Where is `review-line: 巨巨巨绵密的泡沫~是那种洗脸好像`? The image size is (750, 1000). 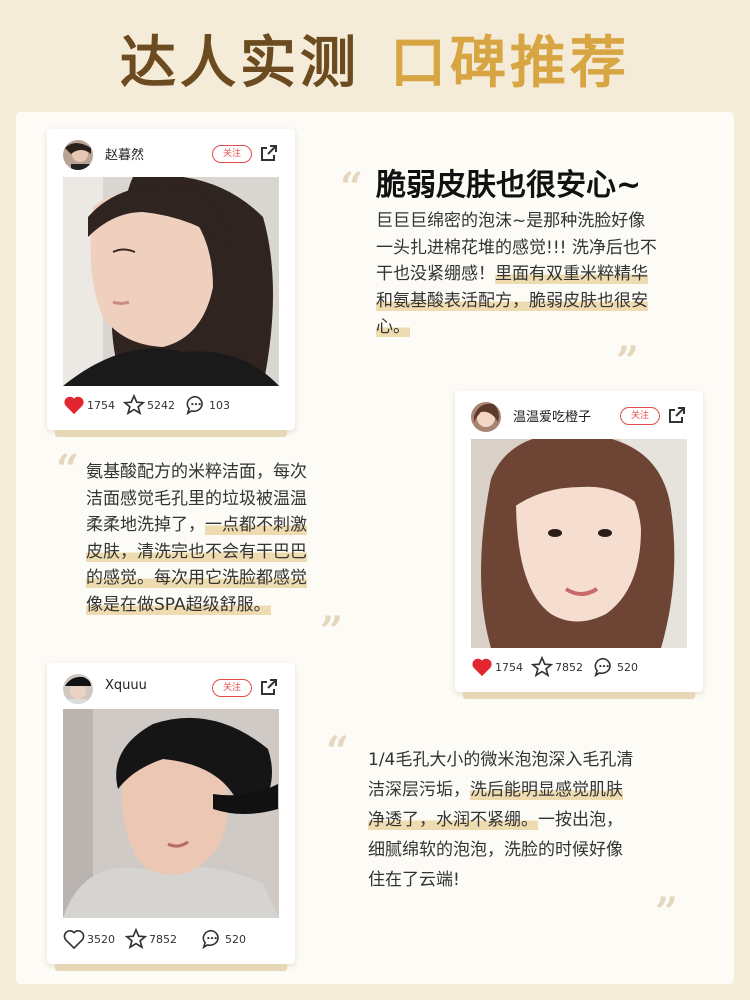 review-line: 巨巨巨绵密的泡沫~是那种洗脸好像 is located at coordinates (511, 221).